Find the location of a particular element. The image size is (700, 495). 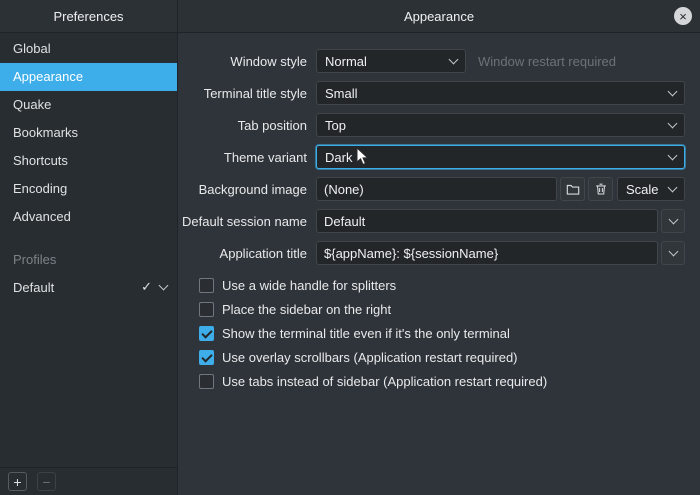

clear-image-button is located at coordinates (600, 189).